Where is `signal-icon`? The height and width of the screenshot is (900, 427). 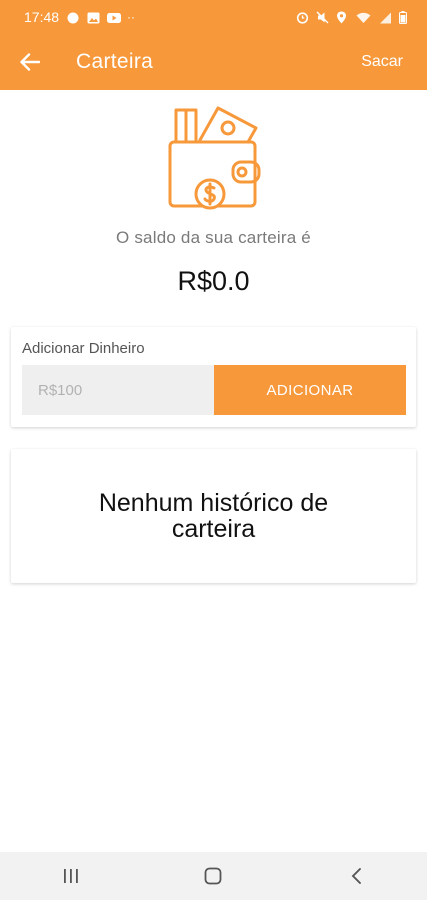 signal-icon is located at coordinates (385, 17).